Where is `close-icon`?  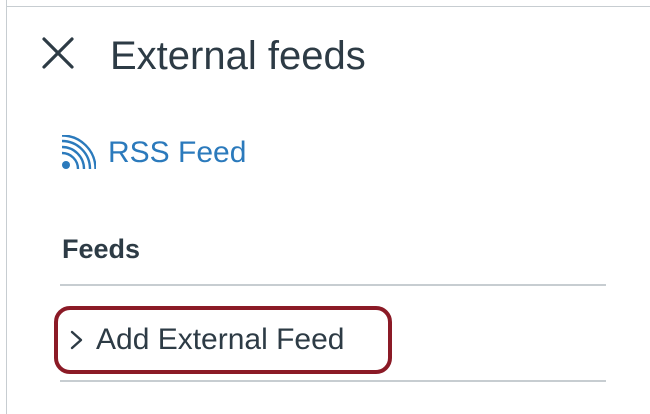
close-icon is located at coordinates (58, 53).